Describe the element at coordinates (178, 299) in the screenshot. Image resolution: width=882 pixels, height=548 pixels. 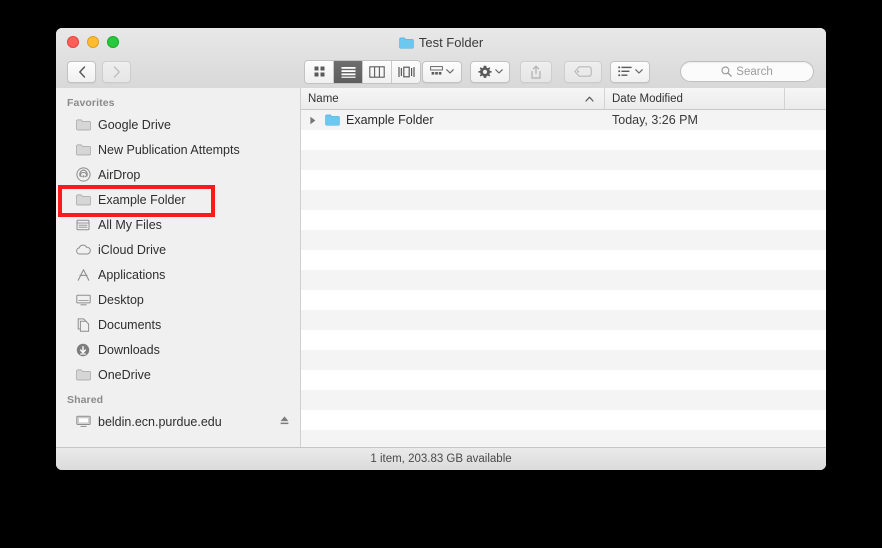
I see `sidebar-item-desktop: Desktop` at that location.